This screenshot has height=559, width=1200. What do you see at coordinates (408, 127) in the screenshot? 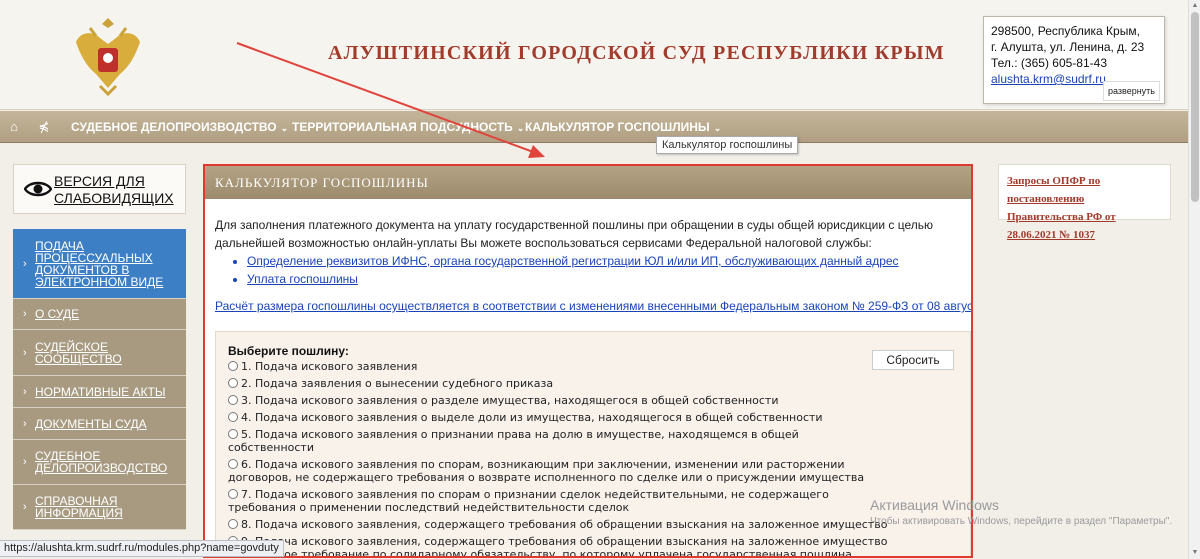
I see `nav-item-territorial-jurisdiction: ТЕРРИТОРИАЛЬНАЯ ПОДСУДНОСТЬ ⌄` at bounding box center [408, 127].